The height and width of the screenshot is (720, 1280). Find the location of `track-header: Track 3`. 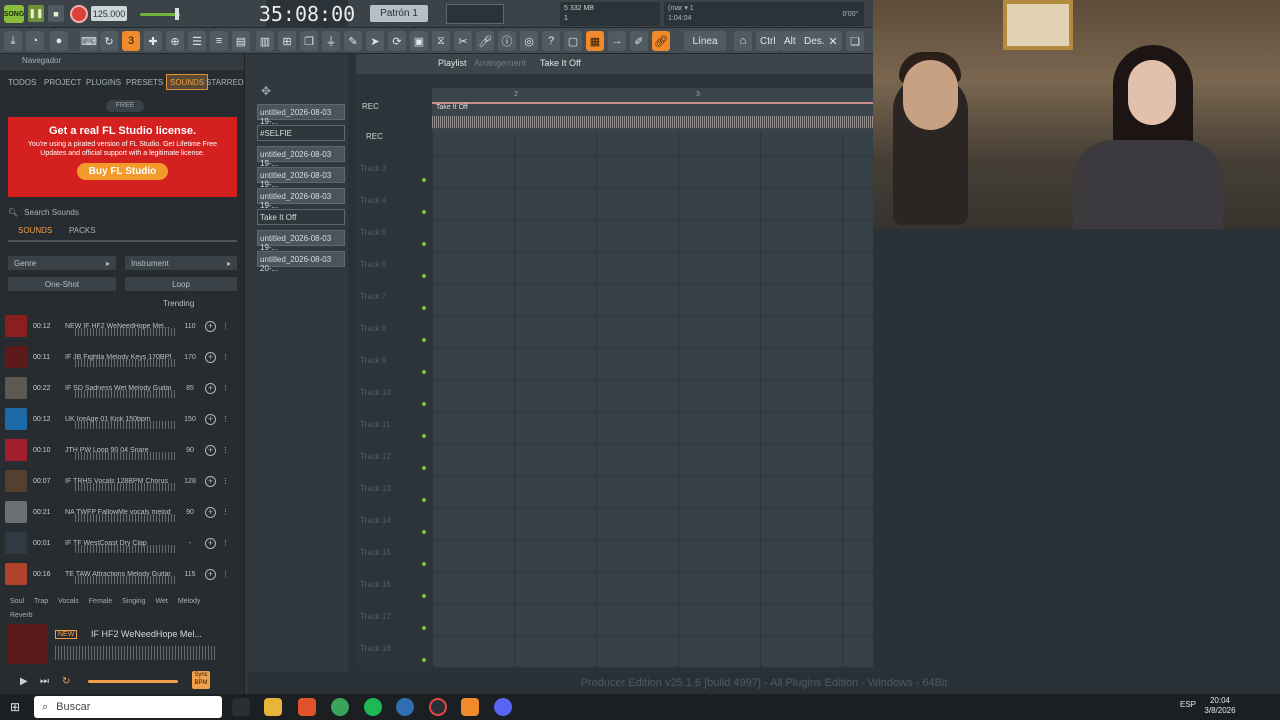

track-header: Track 3 is located at coordinates (395, 180).